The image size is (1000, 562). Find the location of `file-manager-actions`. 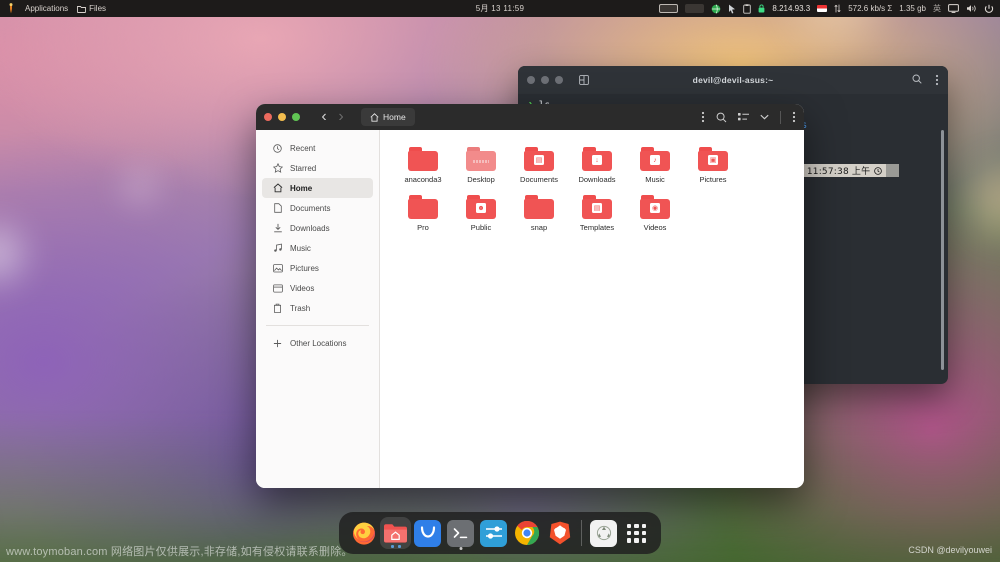

file-manager-actions is located at coordinates (748, 117).